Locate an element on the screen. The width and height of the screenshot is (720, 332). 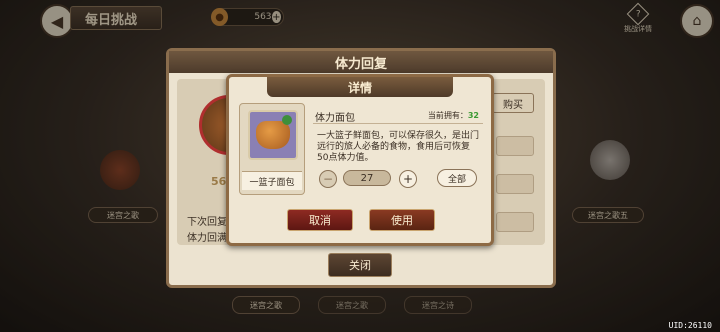
quantity-stepper: − 27 + 全部 is located at coordinates (398, 179).